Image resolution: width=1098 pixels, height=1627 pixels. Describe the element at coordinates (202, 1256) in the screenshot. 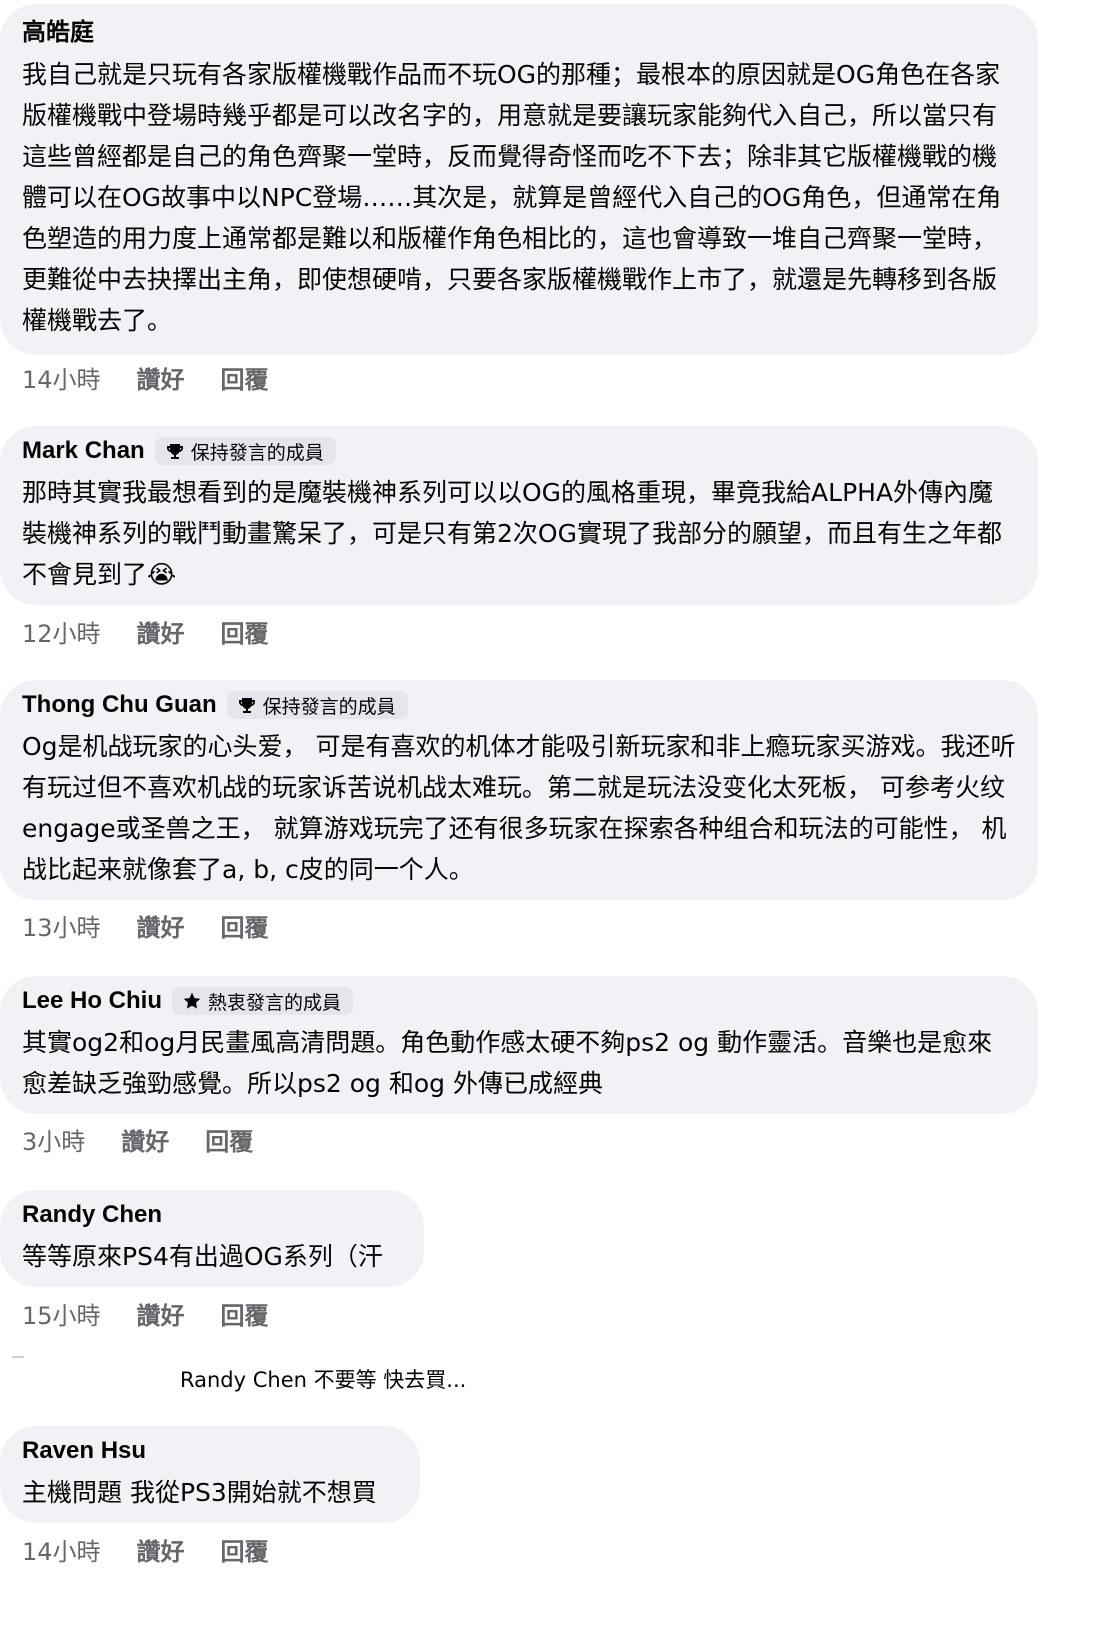

I see `comment-text: 等等原來PS4有出過OG系列（汗` at that location.